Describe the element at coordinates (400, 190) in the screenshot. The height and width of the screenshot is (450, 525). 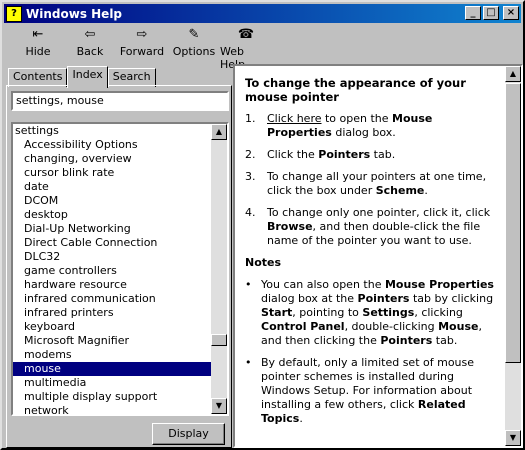
I see `step-bold: Scheme` at that location.